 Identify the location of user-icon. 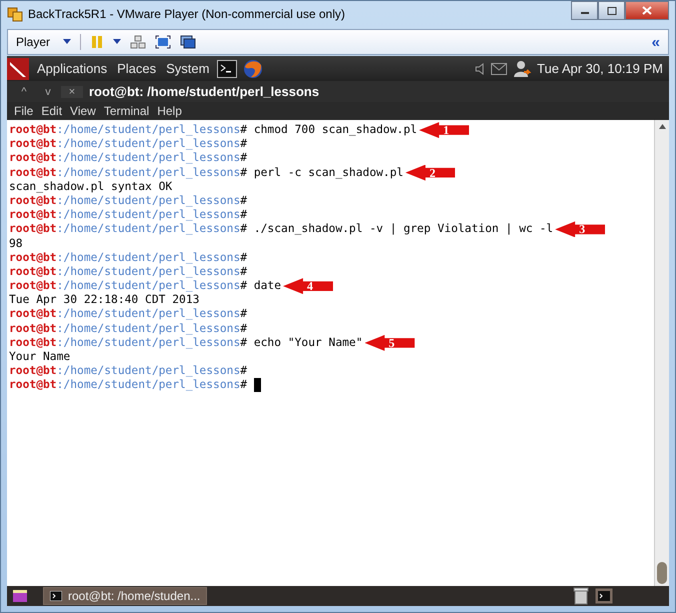
(522, 69).